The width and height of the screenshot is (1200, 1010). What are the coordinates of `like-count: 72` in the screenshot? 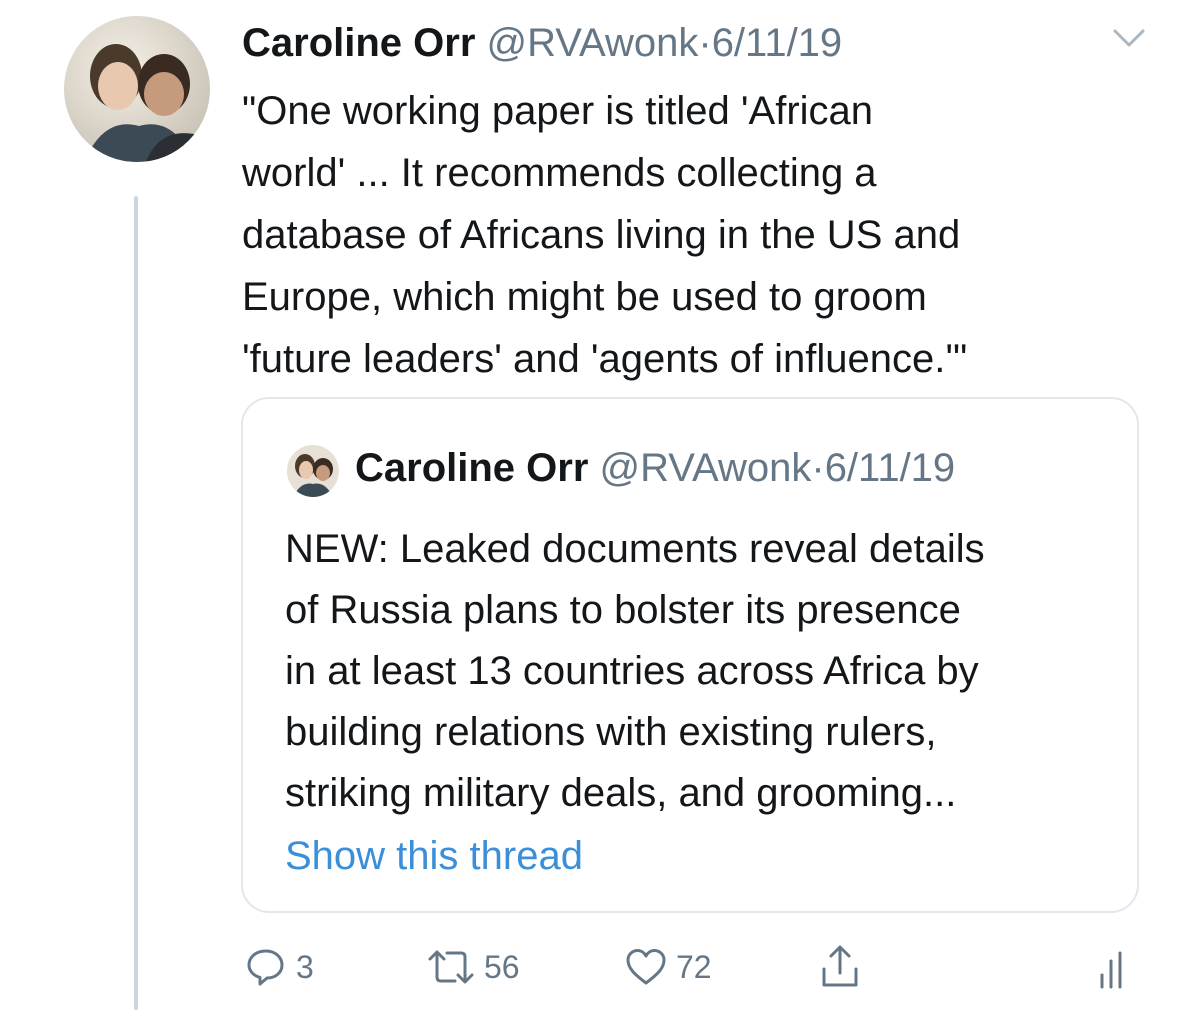 It's located at (694, 966).